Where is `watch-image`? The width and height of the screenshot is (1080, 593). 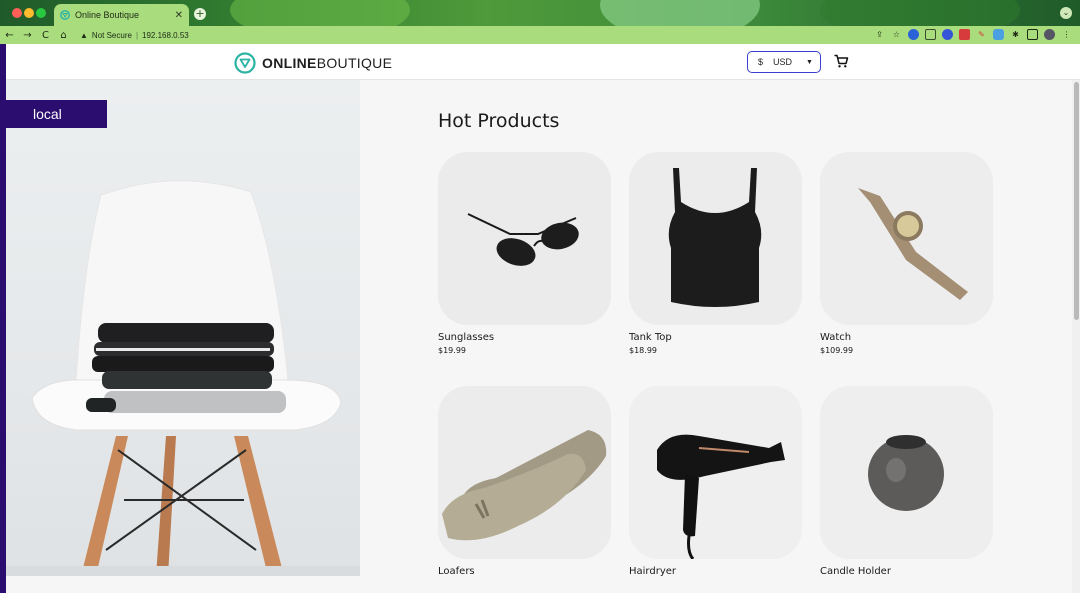 watch-image is located at coordinates (906, 238).